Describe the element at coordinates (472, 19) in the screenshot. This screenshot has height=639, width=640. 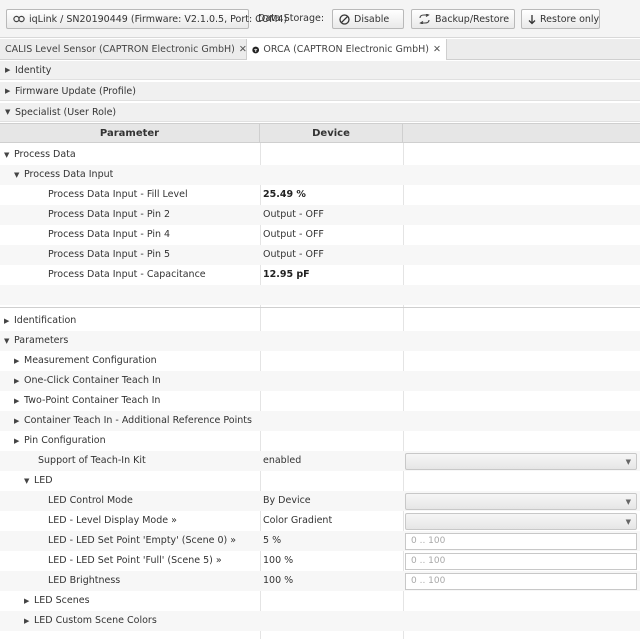
I see `backup-restore-label: Backup/Restore` at that location.